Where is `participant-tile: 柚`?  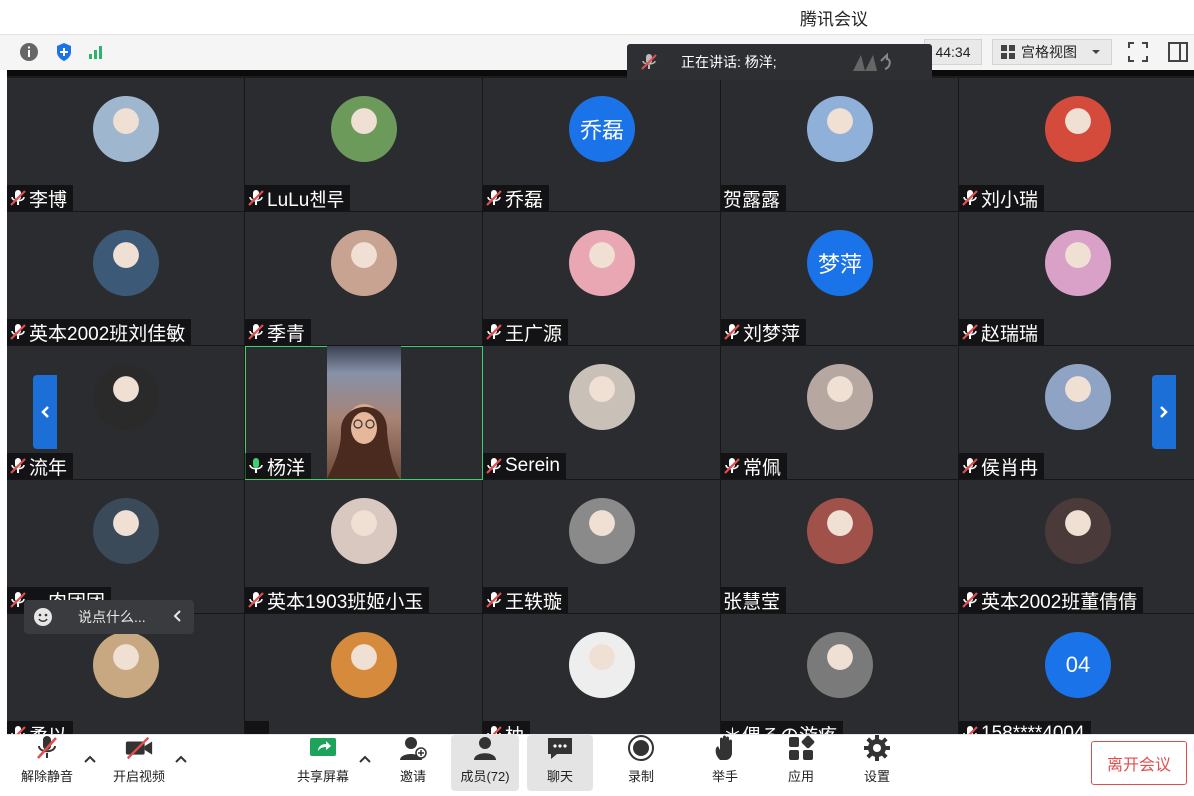
participant-tile: 柚 is located at coordinates (602, 674).